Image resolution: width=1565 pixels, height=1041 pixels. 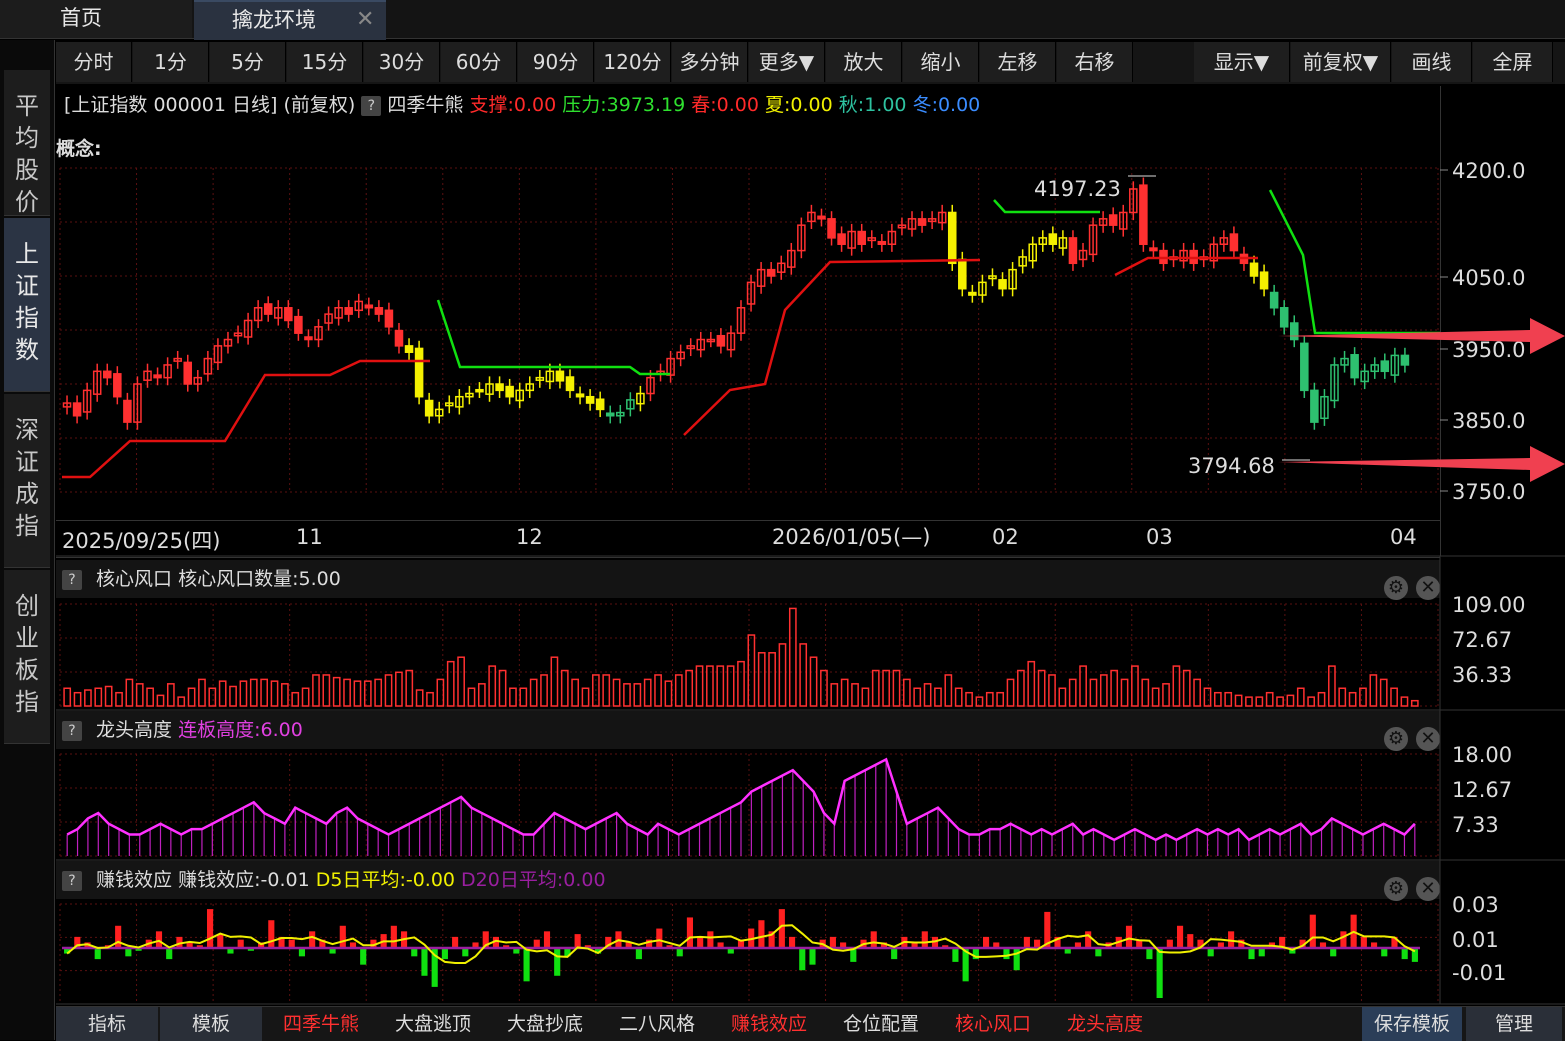 I want to click on template-item: 仓位配置, so click(x=881, y=1024).